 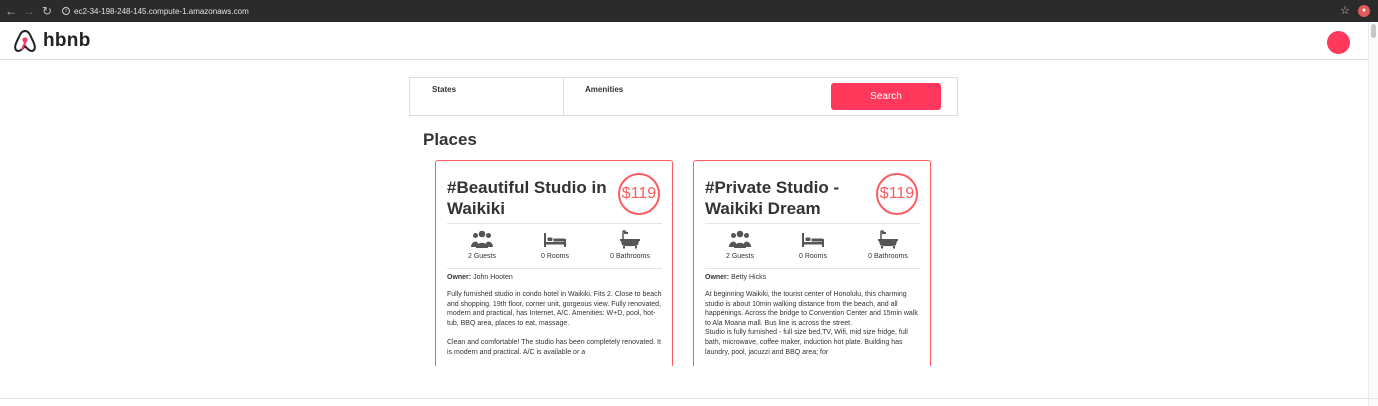 I want to click on search-button: Search, so click(x=886, y=96).